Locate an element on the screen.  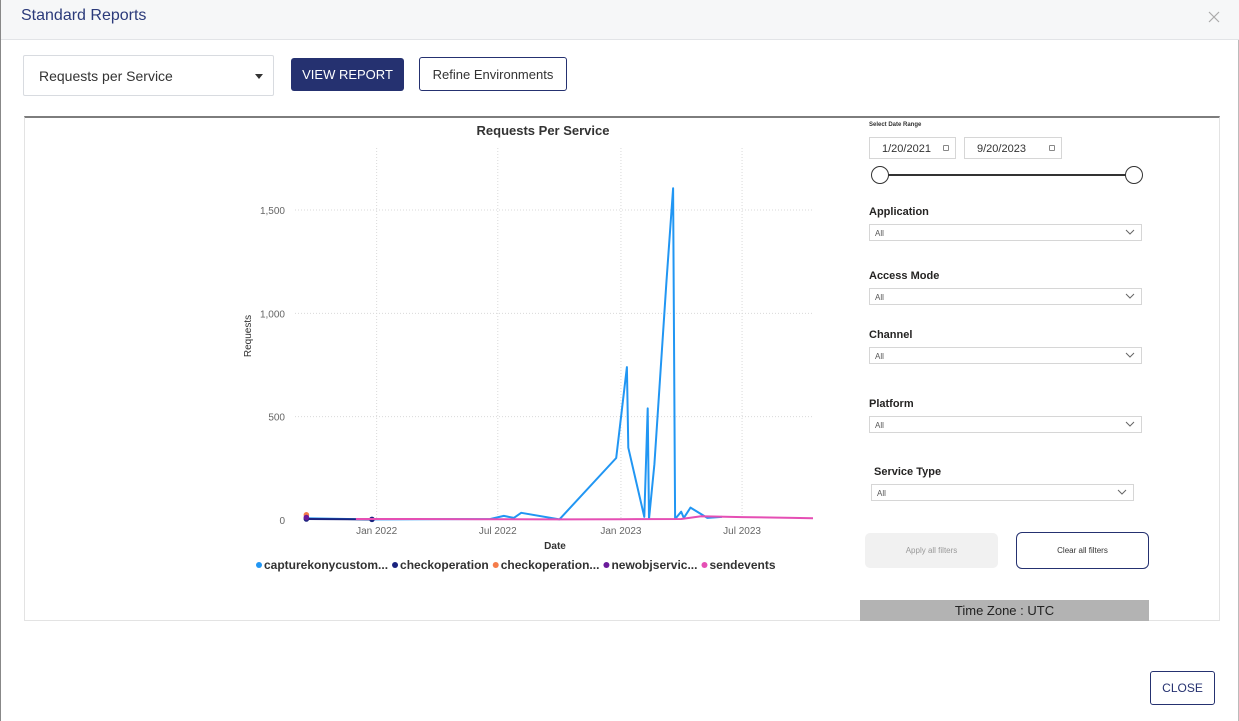
modal-title: Standard Reports is located at coordinates (84, 15).